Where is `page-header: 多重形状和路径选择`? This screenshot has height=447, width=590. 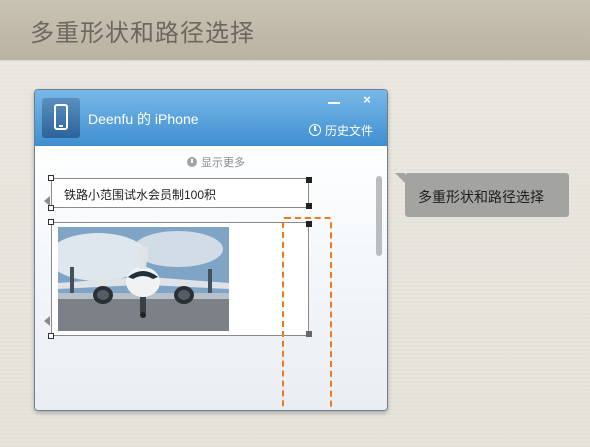
page-header: 多重形状和路径选择 is located at coordinates (295, 30).